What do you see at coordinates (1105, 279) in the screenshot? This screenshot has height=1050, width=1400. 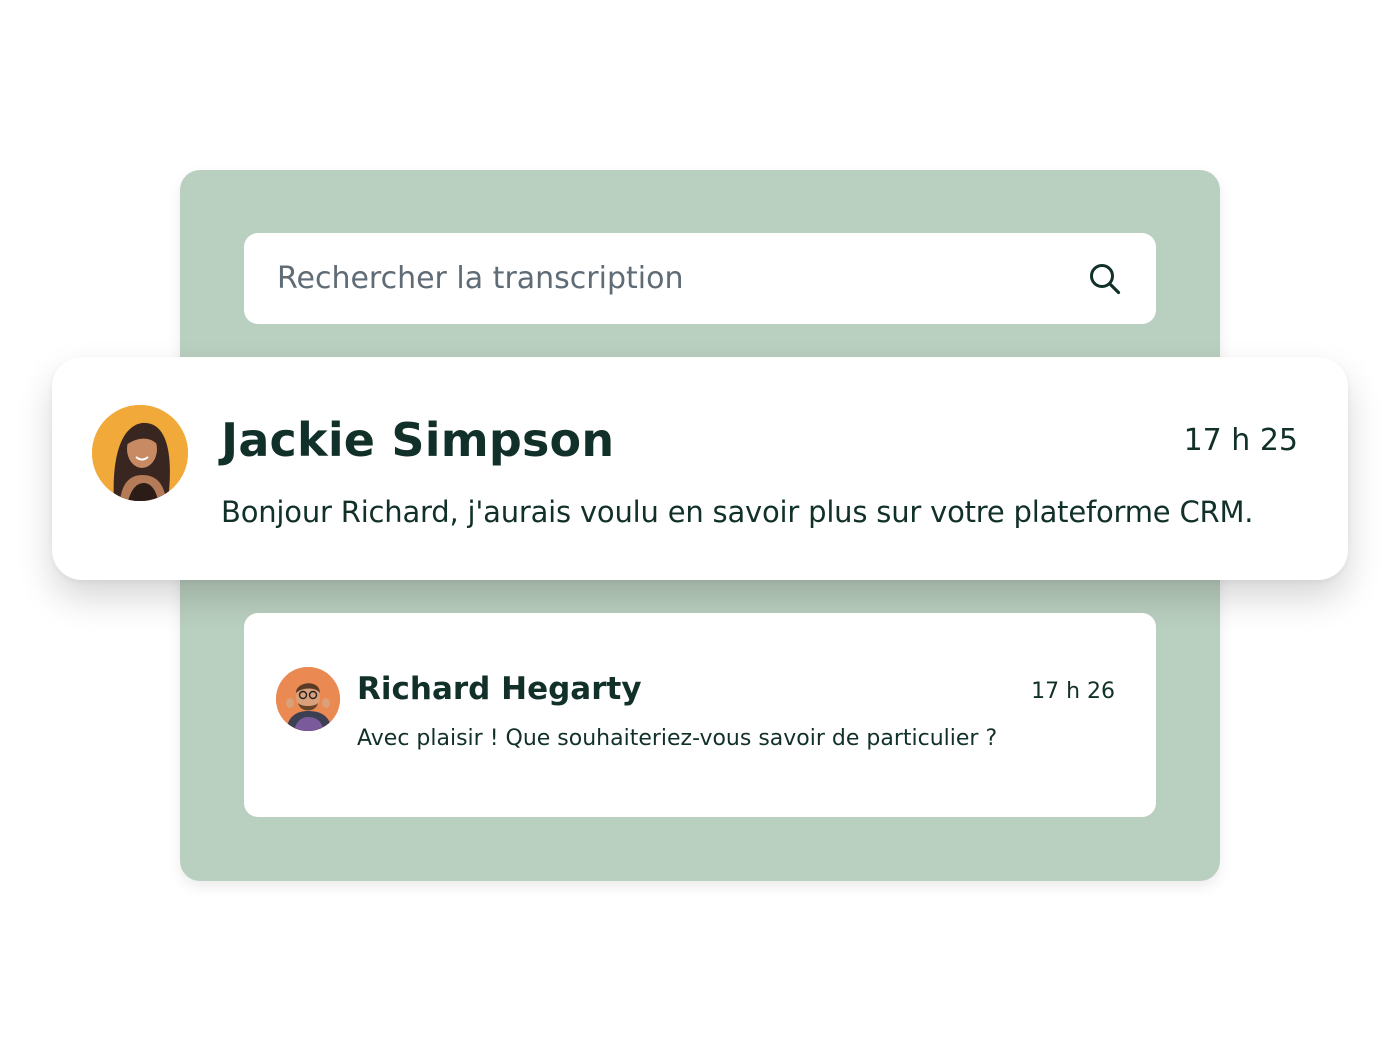 I see `search-icon` at bounding box center [1105, 279].